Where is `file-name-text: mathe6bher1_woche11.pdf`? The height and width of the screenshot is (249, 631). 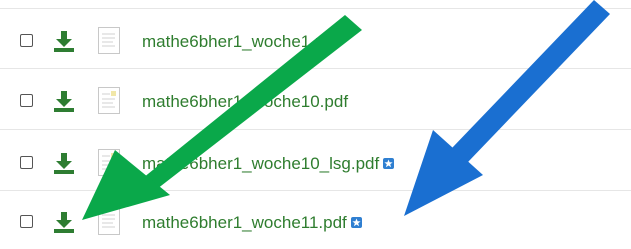 file-name-text: mathe6bher1_woche11.pdf is located at coordinates (244, 222).